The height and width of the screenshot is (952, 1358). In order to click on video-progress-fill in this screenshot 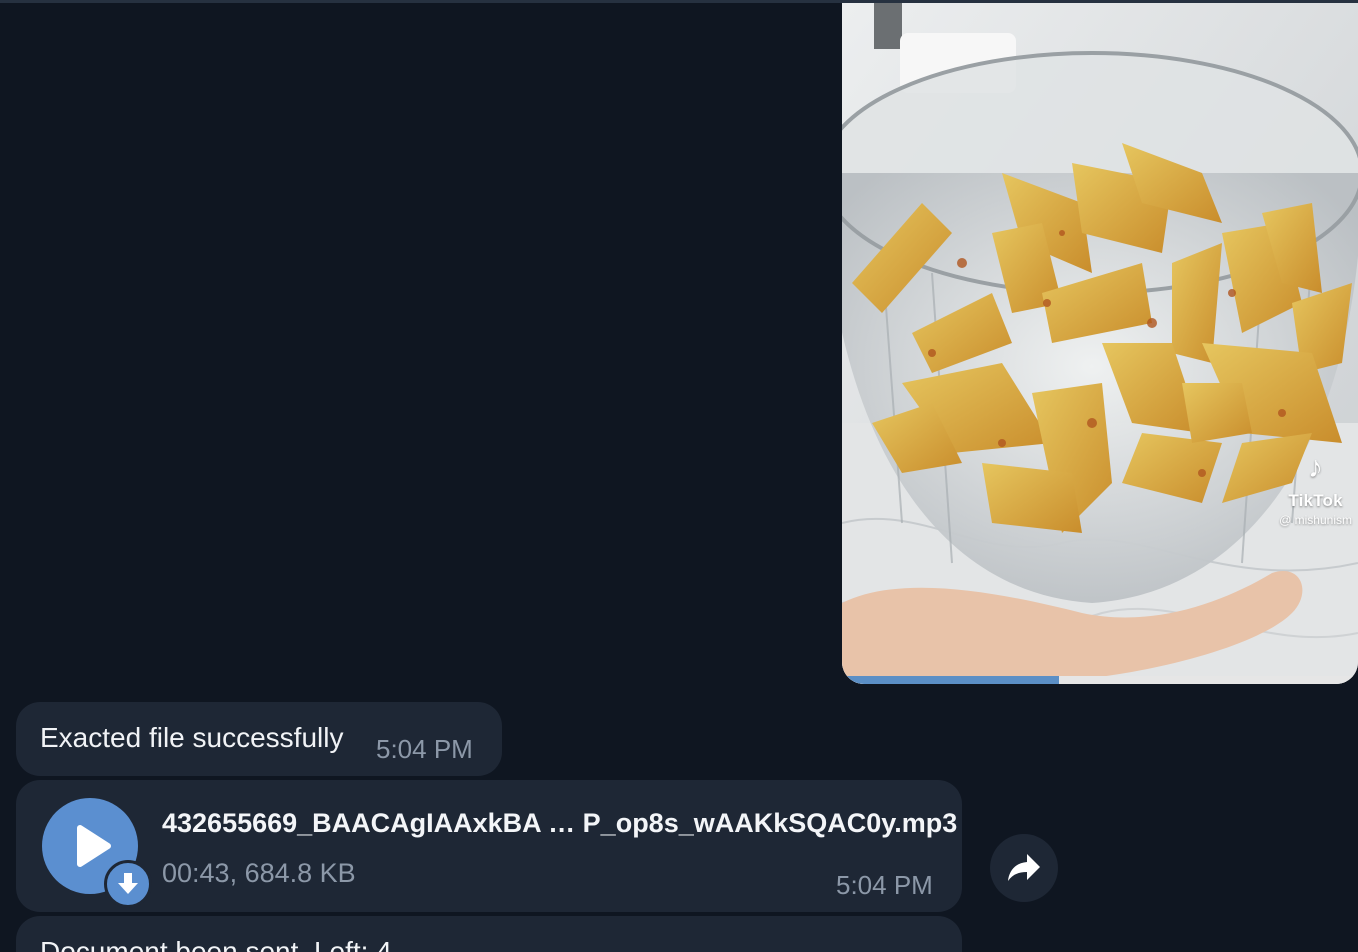, I will do `click(950, 680)`.